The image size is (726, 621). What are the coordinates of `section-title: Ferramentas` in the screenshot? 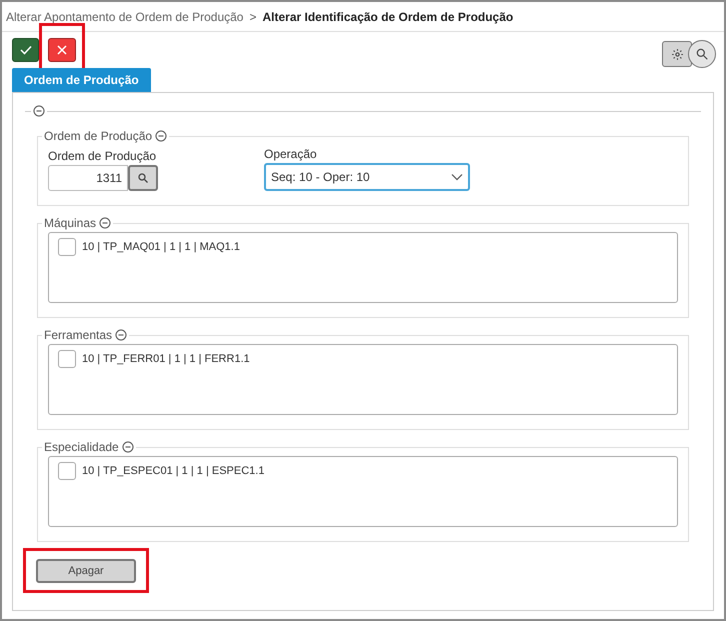 It's located at (78, 335).